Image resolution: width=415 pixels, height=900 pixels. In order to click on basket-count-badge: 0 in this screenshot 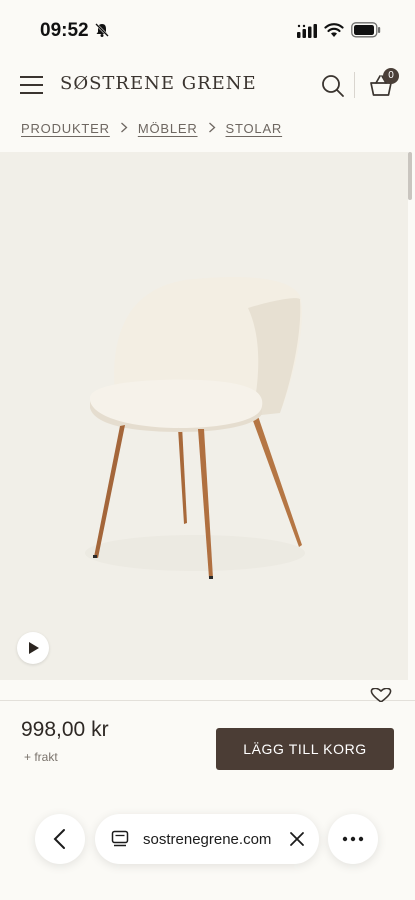, I will do `click(391, 76)`.